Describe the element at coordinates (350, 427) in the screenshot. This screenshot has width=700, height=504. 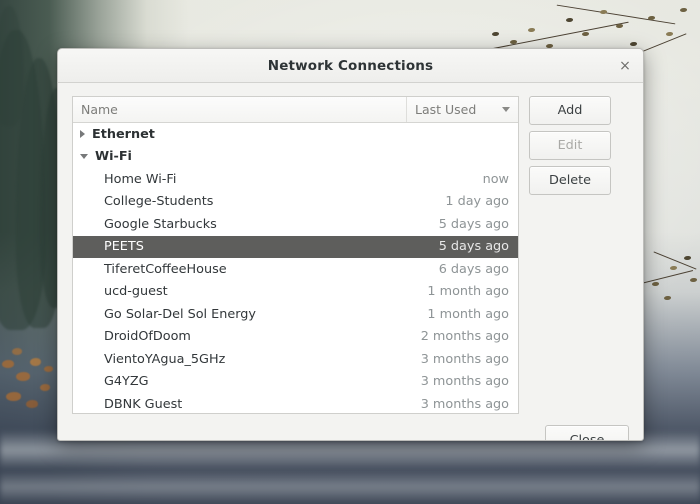
I see `dialog-footer: Close` at that location.